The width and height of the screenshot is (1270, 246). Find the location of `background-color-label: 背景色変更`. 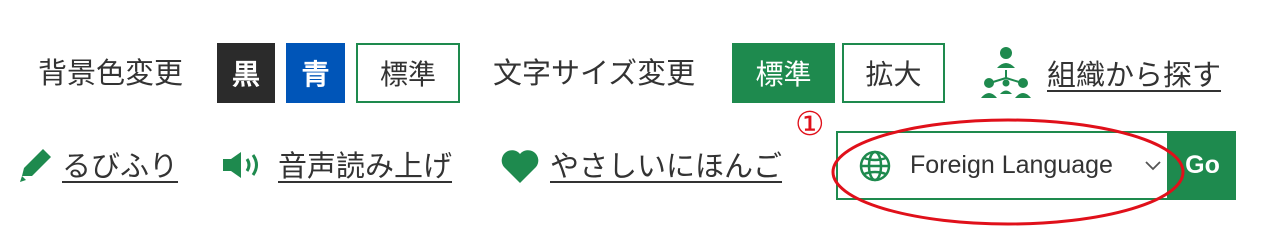

background-color-label: 背景色変更 is located at coordinates (111, 73).